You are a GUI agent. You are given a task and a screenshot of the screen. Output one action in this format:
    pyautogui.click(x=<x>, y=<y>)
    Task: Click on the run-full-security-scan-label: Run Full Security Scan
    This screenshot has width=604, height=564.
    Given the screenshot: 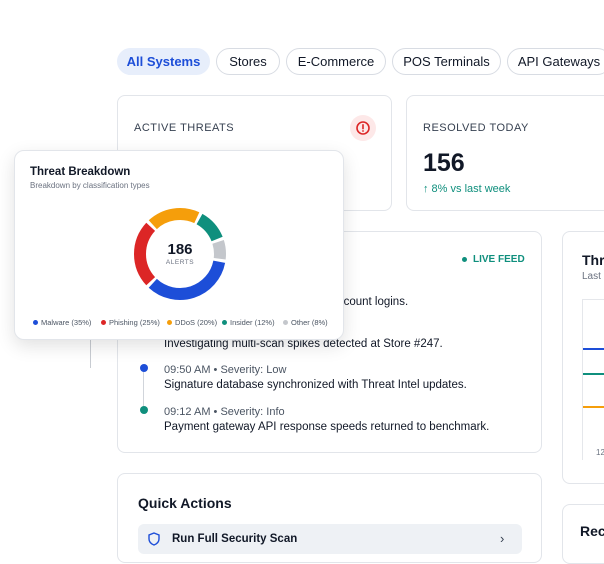 What is the action you would take?
    pyautogui.click(x=235, y=539)
    